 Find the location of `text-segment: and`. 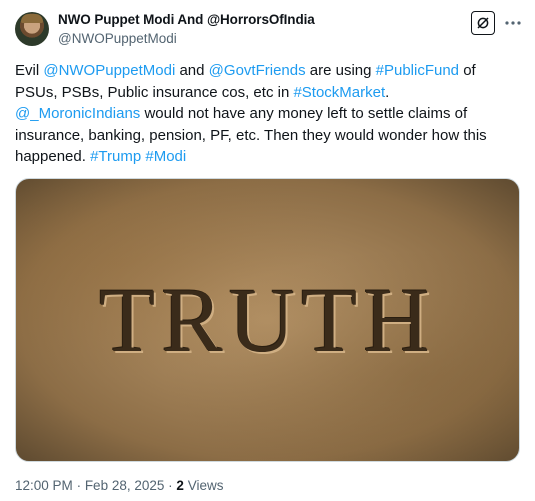

text-segment: and is located at coordinates (192, 70).